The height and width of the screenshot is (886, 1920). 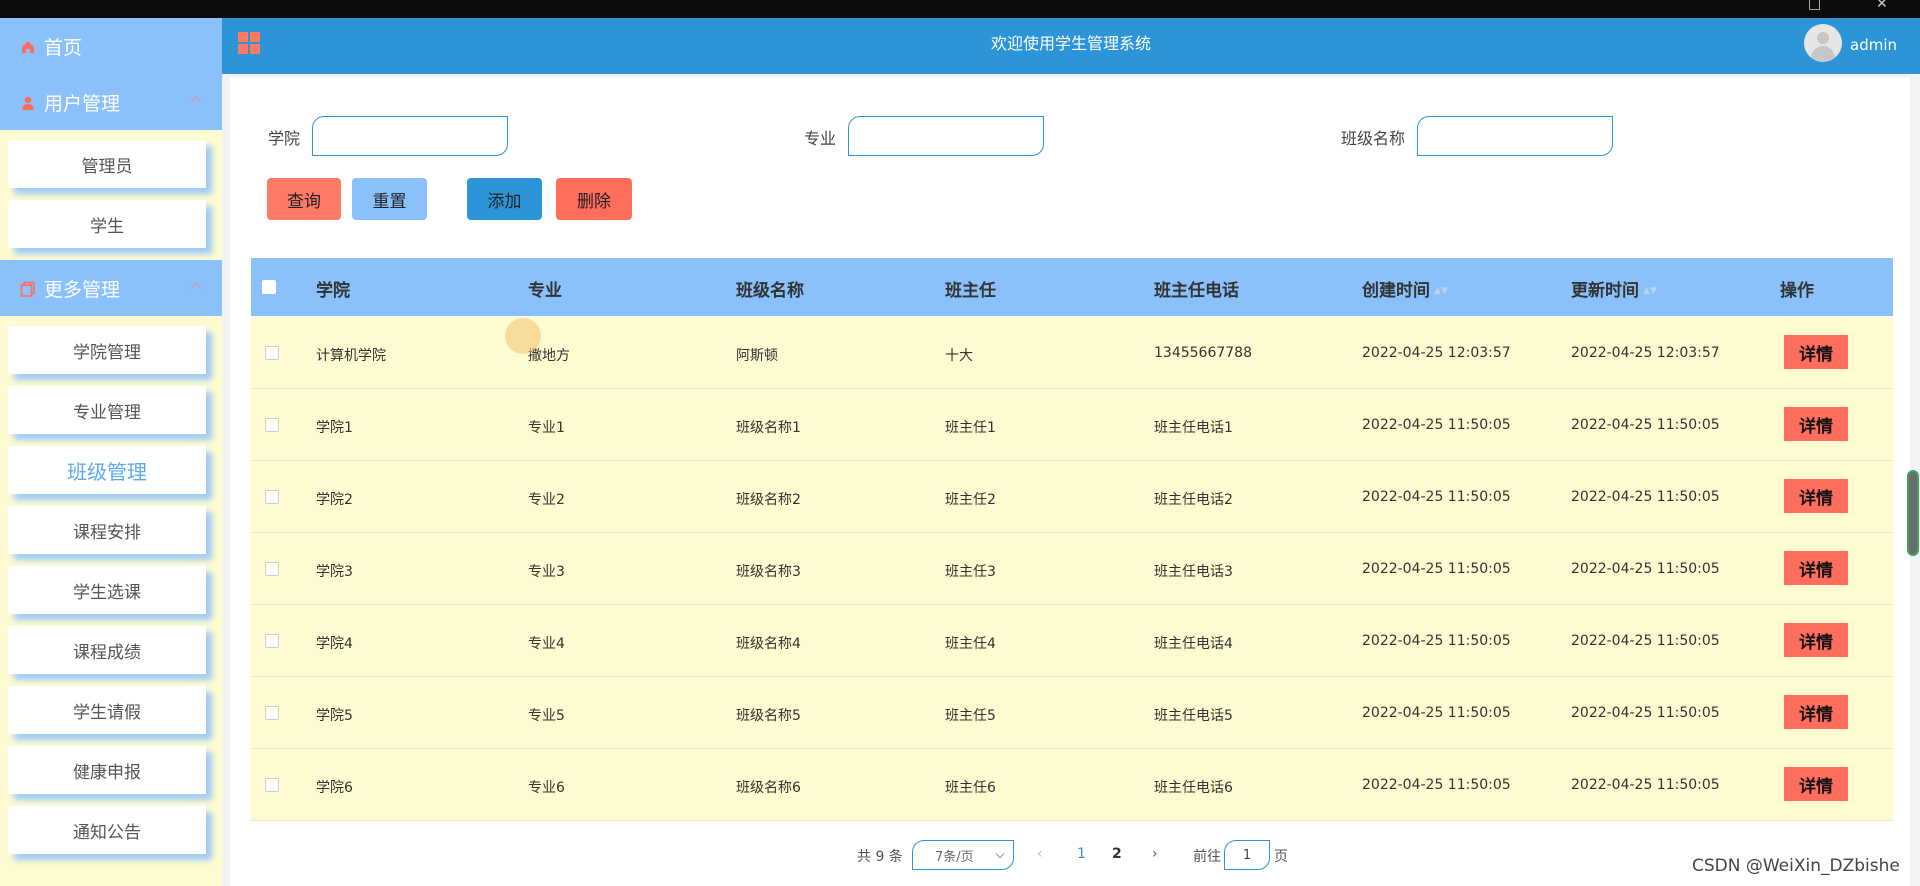 What do you see at coordinates (63, 47) in the screenshot?
I see `sidebar-home-label: 首页` at bounding box center [63, 47].